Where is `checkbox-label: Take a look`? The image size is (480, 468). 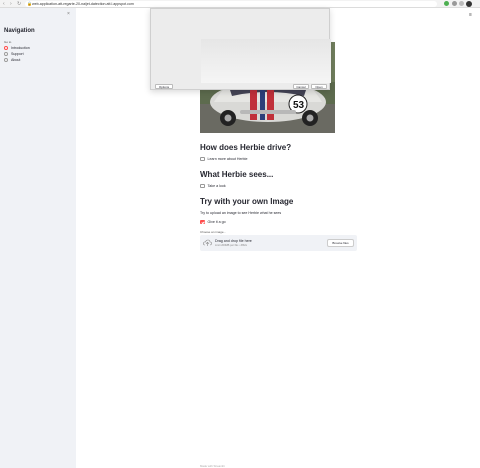
checkbox-label: Take a look is located at coordinates (216, 186).